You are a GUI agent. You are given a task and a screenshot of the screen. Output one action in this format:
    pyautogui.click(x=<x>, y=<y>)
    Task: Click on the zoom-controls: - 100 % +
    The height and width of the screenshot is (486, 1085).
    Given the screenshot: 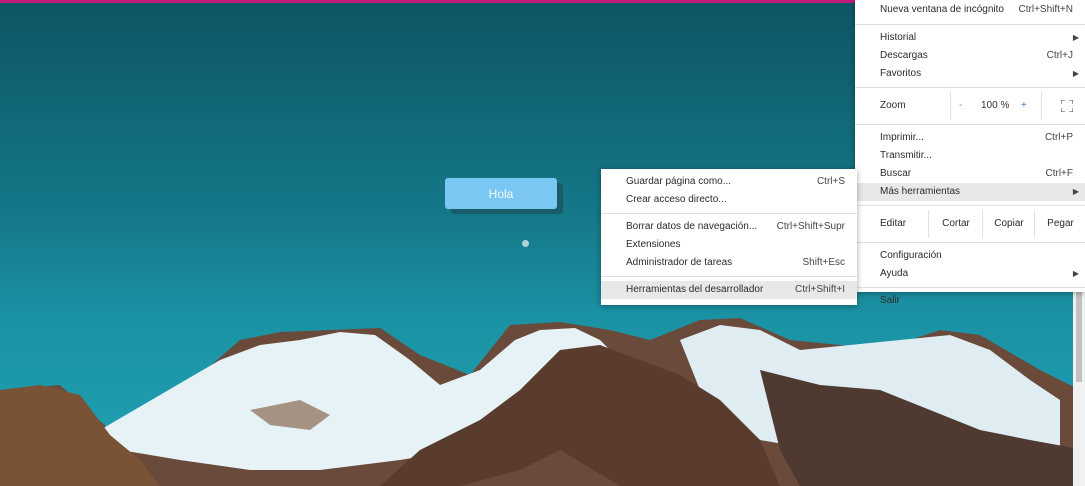 What is the action you would take?
    pyautogui.click(x=996, y=106)
    